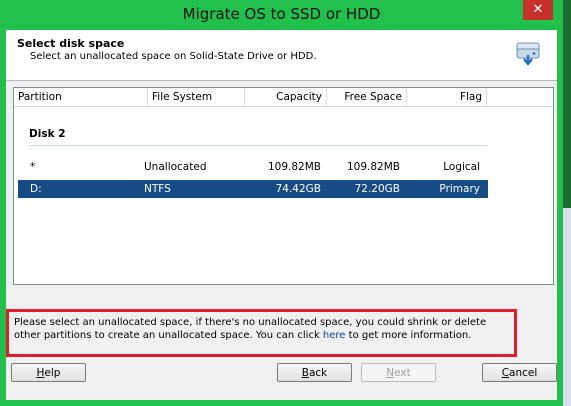  What do you see at coordinates (47, 134) in the screenshot?
I see `disk-label: Disk 2` at bounding box center [47, 134].